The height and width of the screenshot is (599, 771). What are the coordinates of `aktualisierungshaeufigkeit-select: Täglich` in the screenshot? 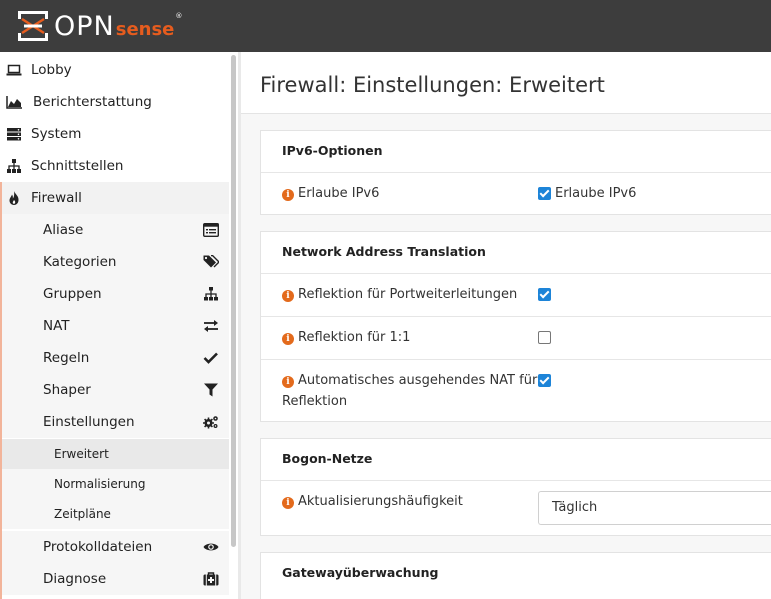 It's located at (654, 508).